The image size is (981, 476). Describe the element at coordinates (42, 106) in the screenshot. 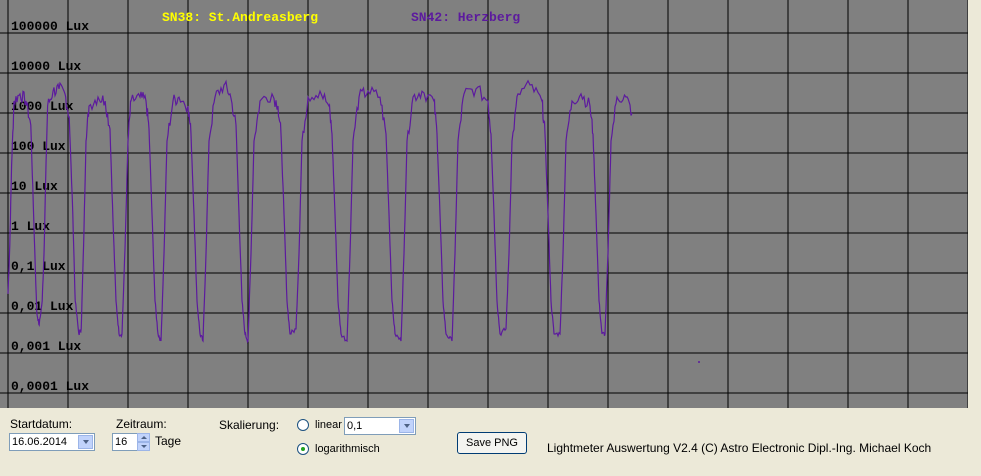

I see `y-tick-label: 1000 Lux` at that location.